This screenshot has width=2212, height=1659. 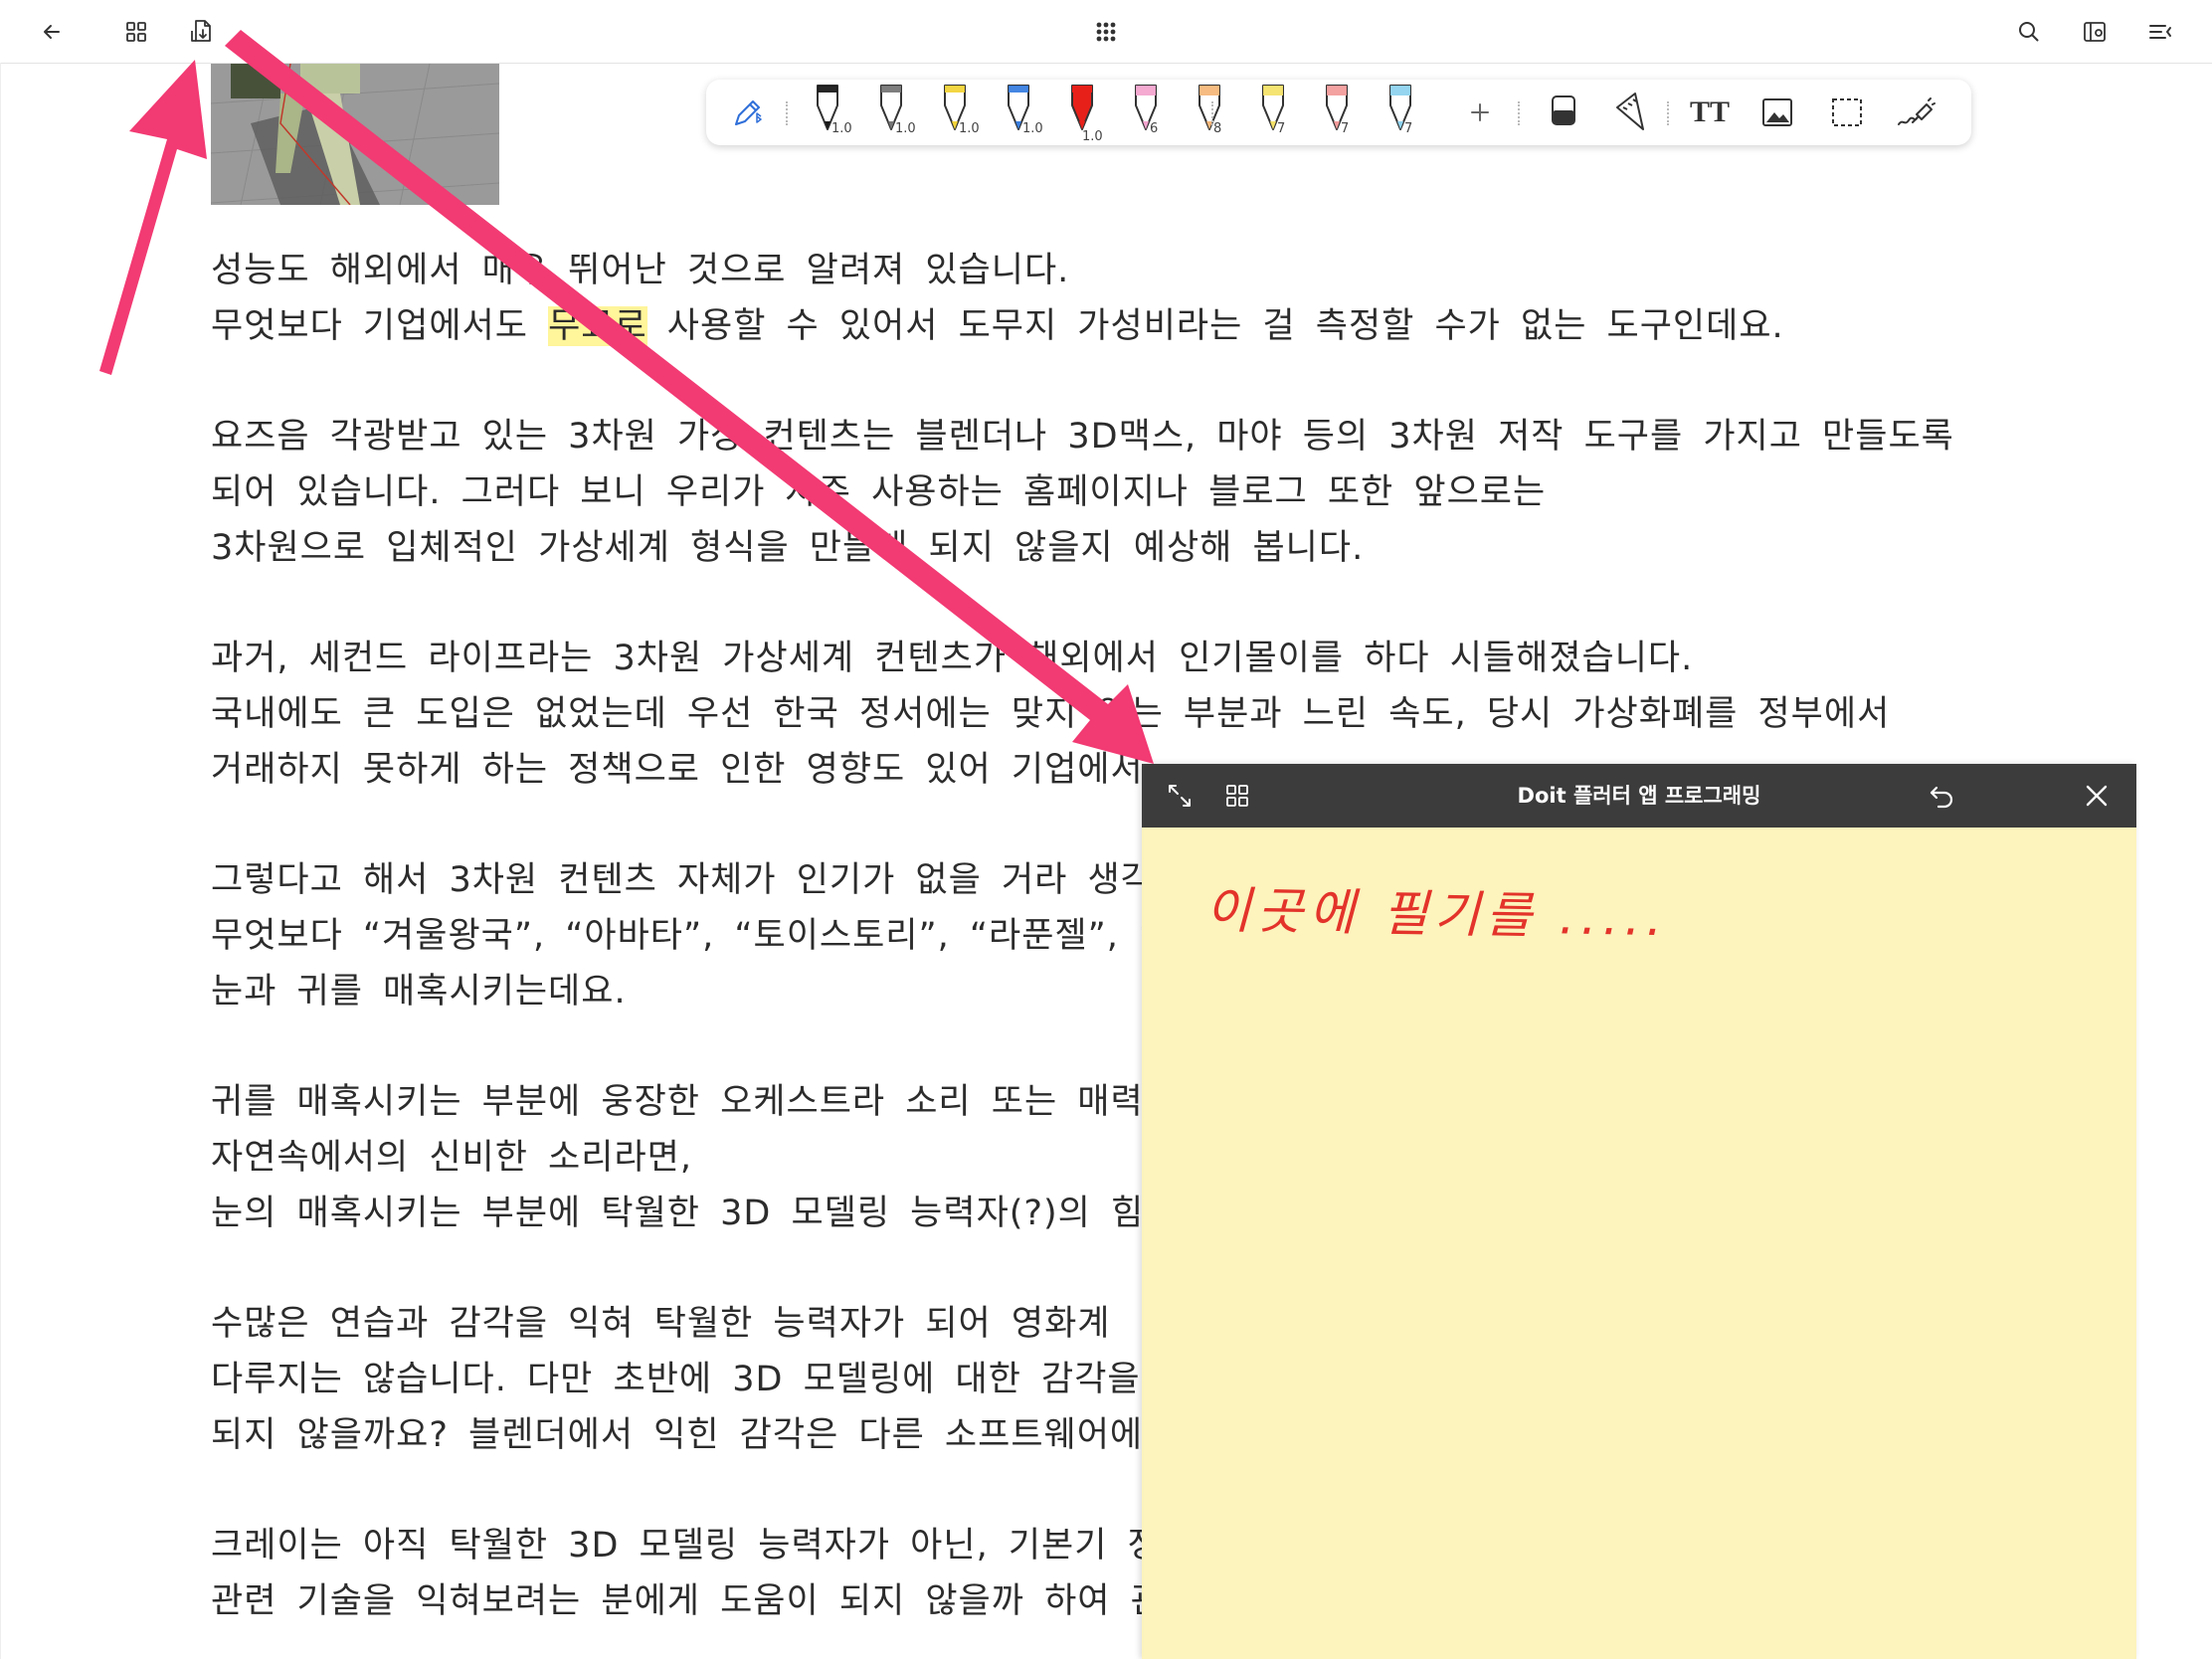 What do you see at coordinates (687, 1601) in the screenshot?
I see `text-line: 관련 기술을 익혀보려는 분에게 도움이 되지 않을까 하여 관` at bounding box center [687, 1601].